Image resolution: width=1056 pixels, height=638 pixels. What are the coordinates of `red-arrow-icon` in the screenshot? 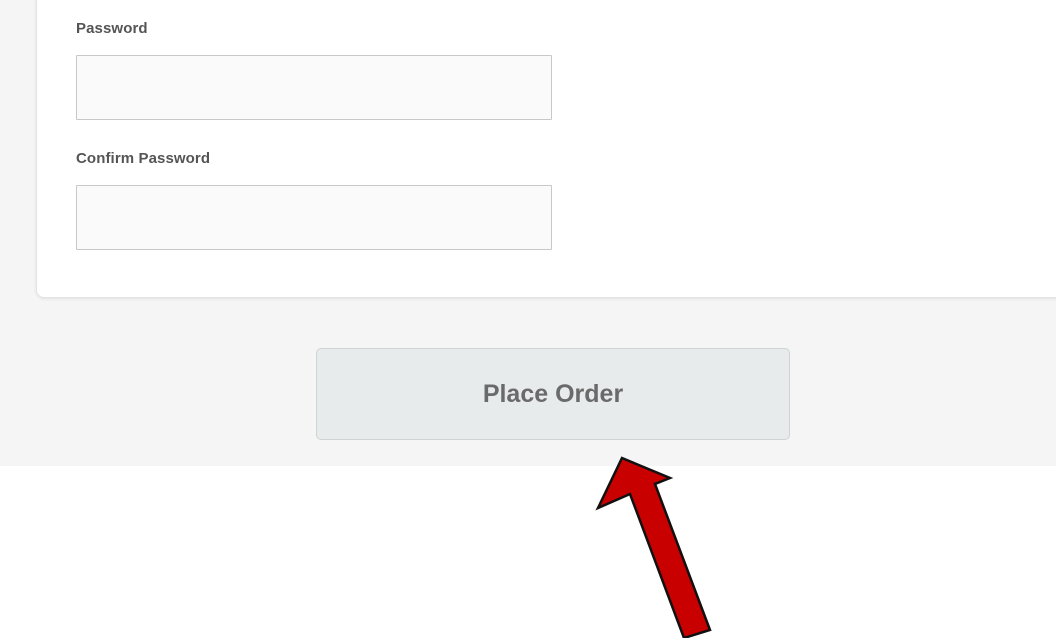 It's located at (653, 547).